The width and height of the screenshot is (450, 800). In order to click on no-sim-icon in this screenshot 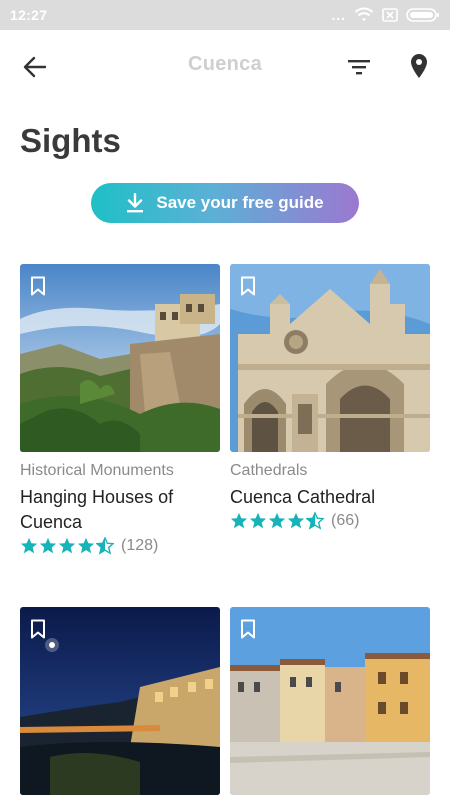, I will do `click(390, 15)`.